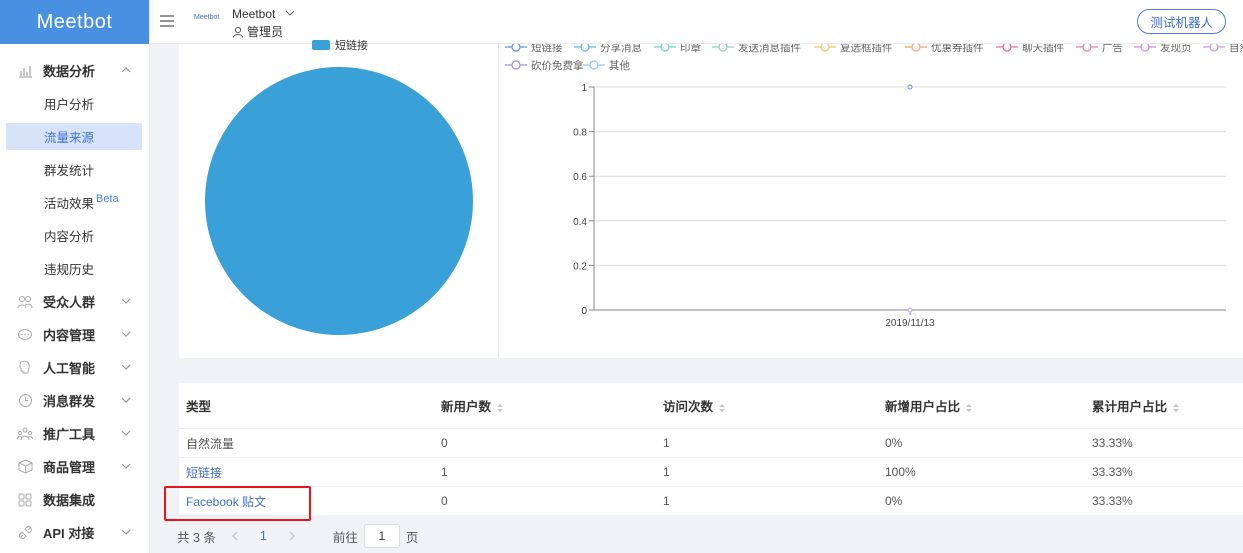 This screenshot has width=1243, height=553. What do you see at coordinates (253, 14) in the screenshot?
I see `bot-name: Meetbot` at bounding box center [253, 14].